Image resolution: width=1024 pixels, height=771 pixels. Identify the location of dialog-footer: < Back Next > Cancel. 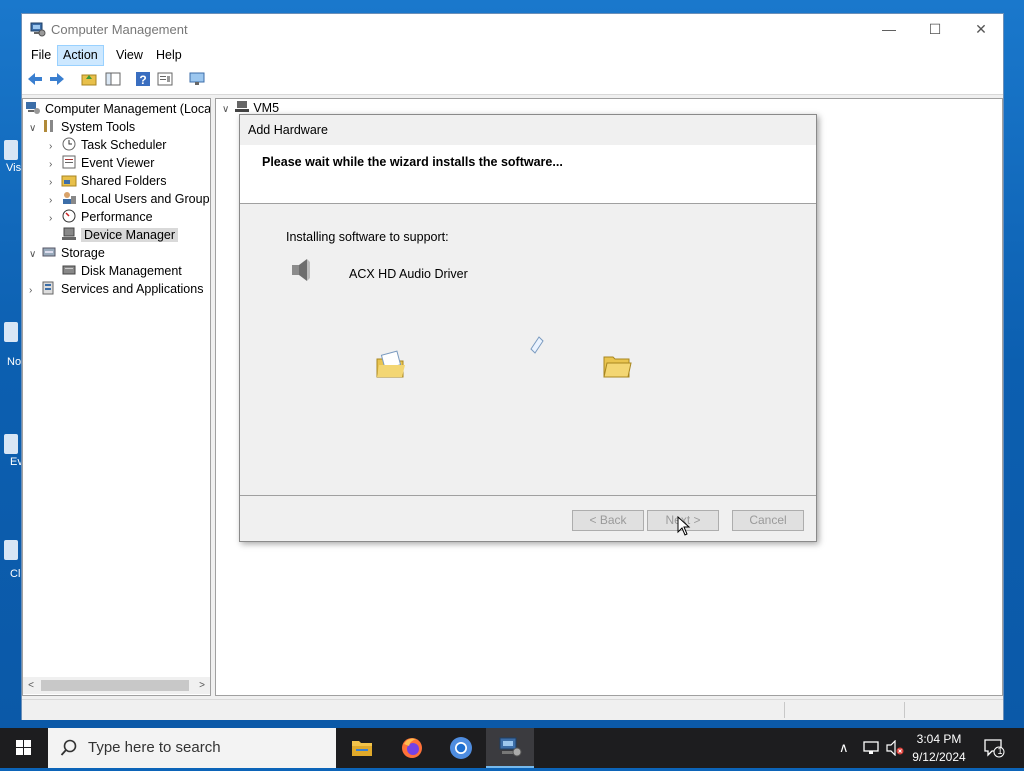
(528, 518).